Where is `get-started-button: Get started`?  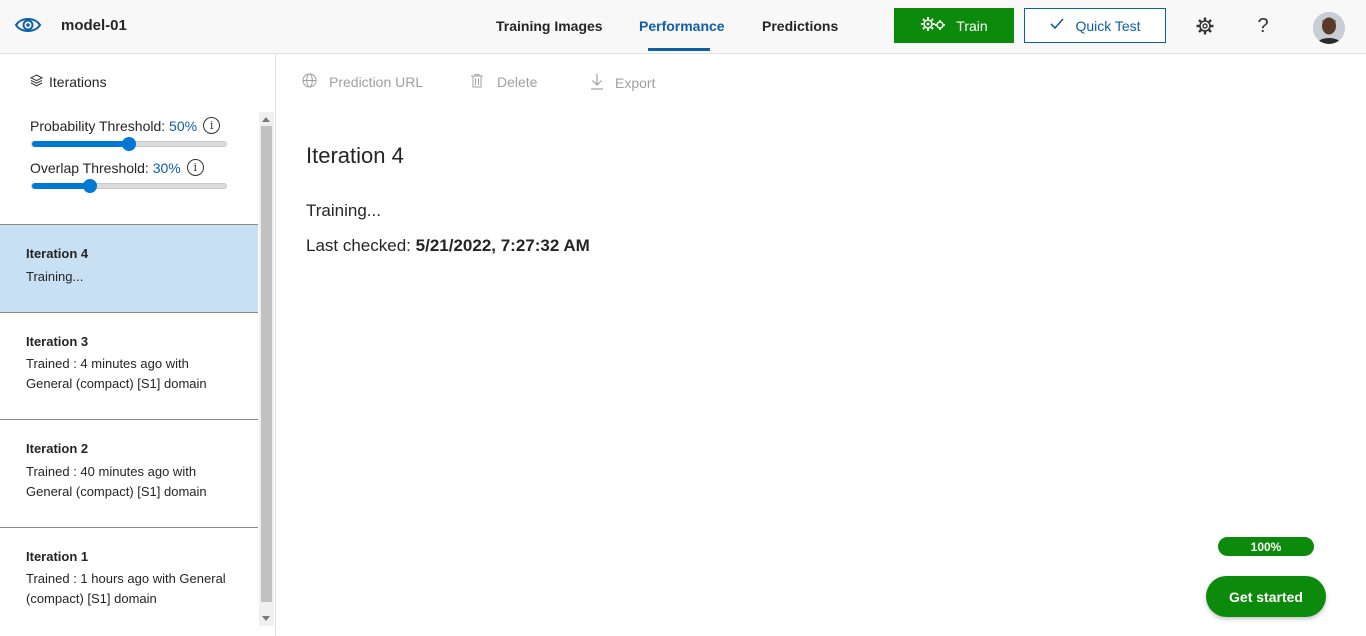
get-started-button: Get started is located at coordinates (1266, 596).